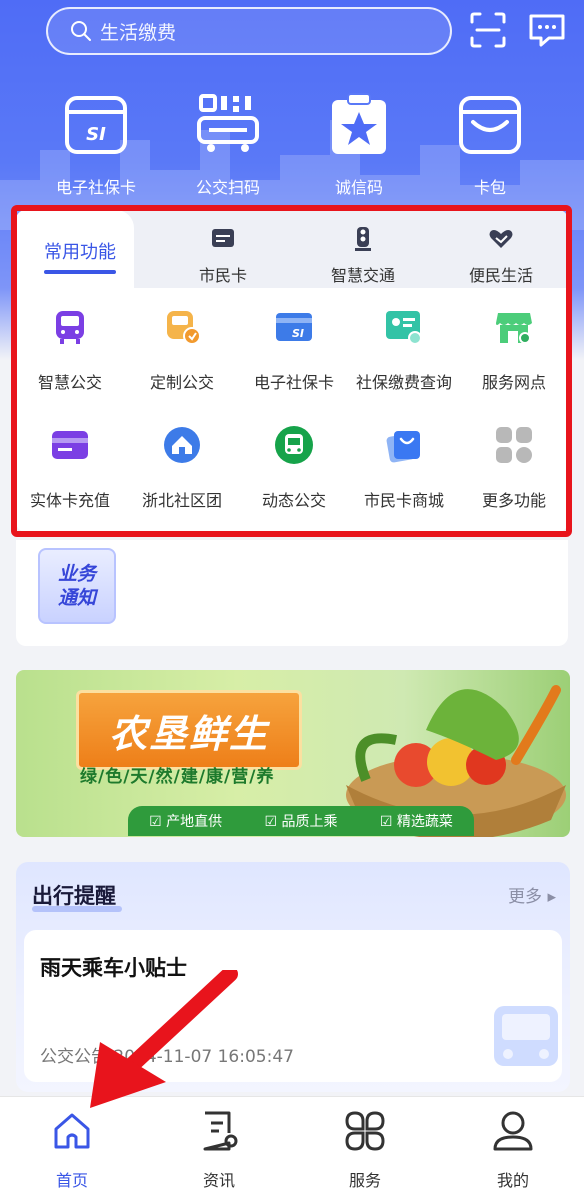  I want to click on nav-profile: 我的, so click(513, 1149).